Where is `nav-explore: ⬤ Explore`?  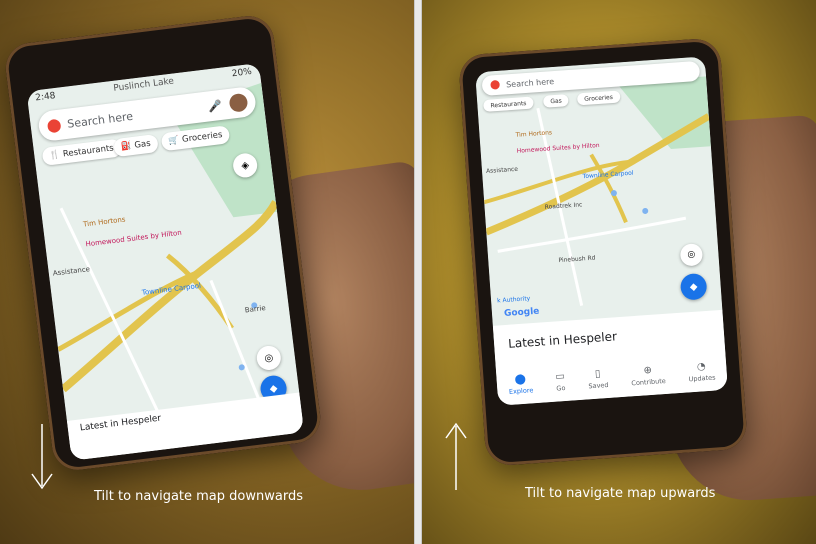
nav-explore: ⬤ Explore is located at coordinates (521, 384).